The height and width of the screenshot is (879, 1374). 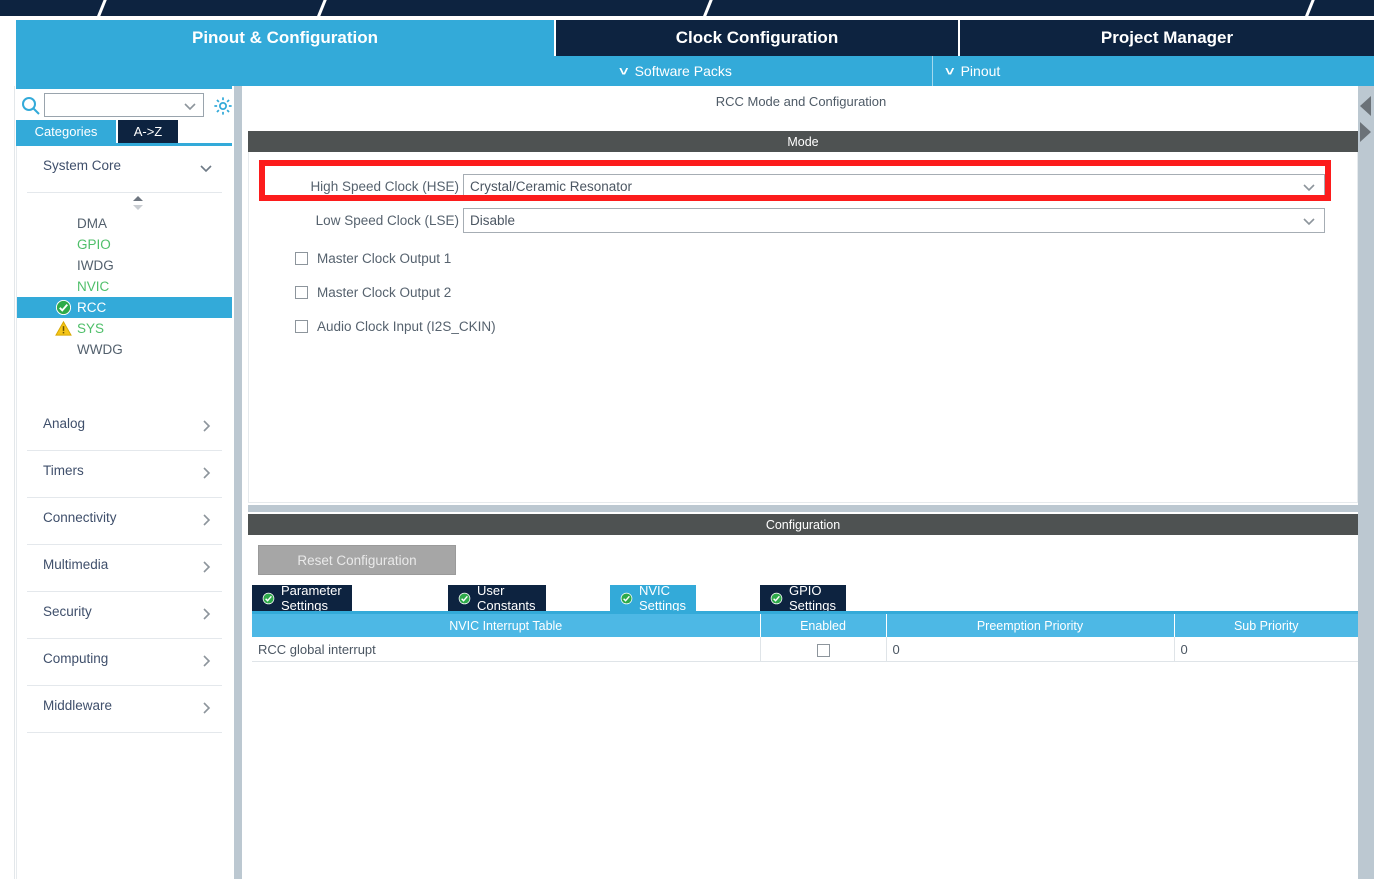 I want to click on menu-pinout: ˅ Pinout, so click(x=972, y=71).